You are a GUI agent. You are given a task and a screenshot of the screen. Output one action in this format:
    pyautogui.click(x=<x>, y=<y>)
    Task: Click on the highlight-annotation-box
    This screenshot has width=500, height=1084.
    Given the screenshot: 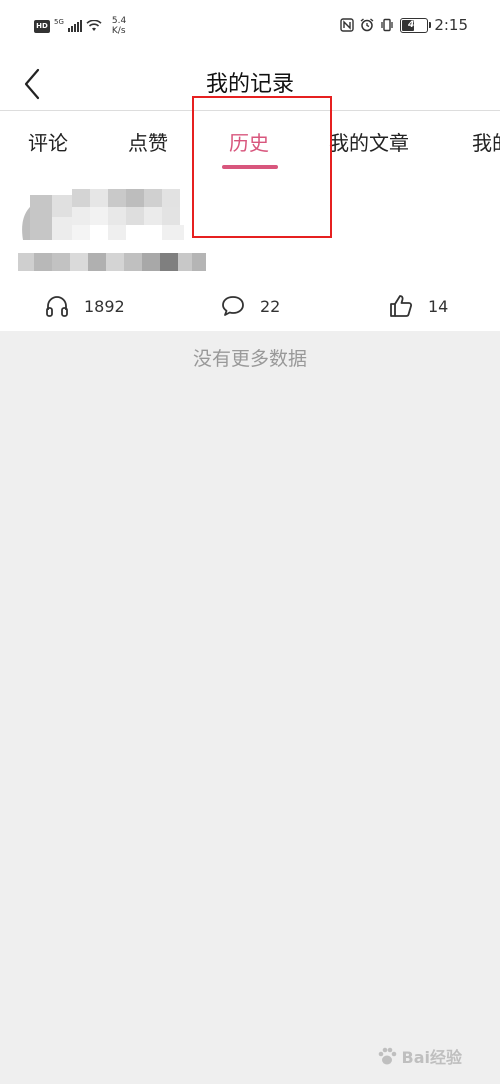 What is the action you would take?
    pyautogui.click(x=262, y=167)
    